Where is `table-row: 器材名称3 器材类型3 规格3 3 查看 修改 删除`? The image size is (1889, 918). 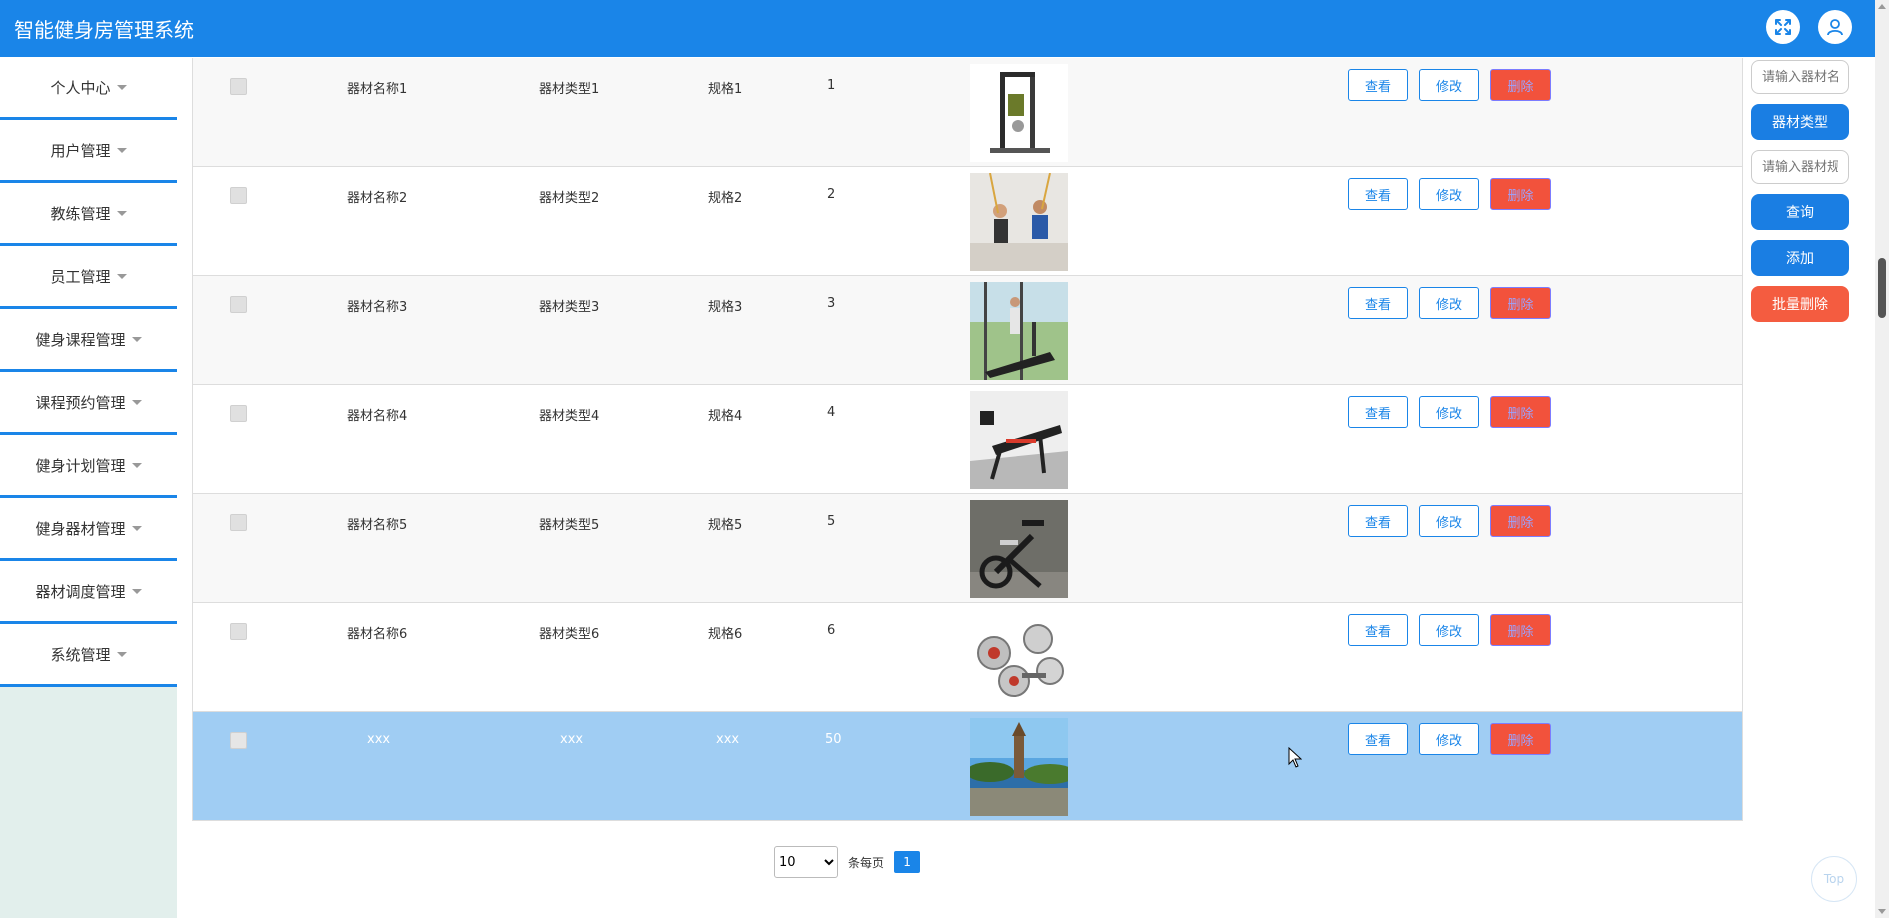 table-row: 器材名称3 器材类型3 规格3 3 查看 修改 删除 is located at coordinates (967, 330).